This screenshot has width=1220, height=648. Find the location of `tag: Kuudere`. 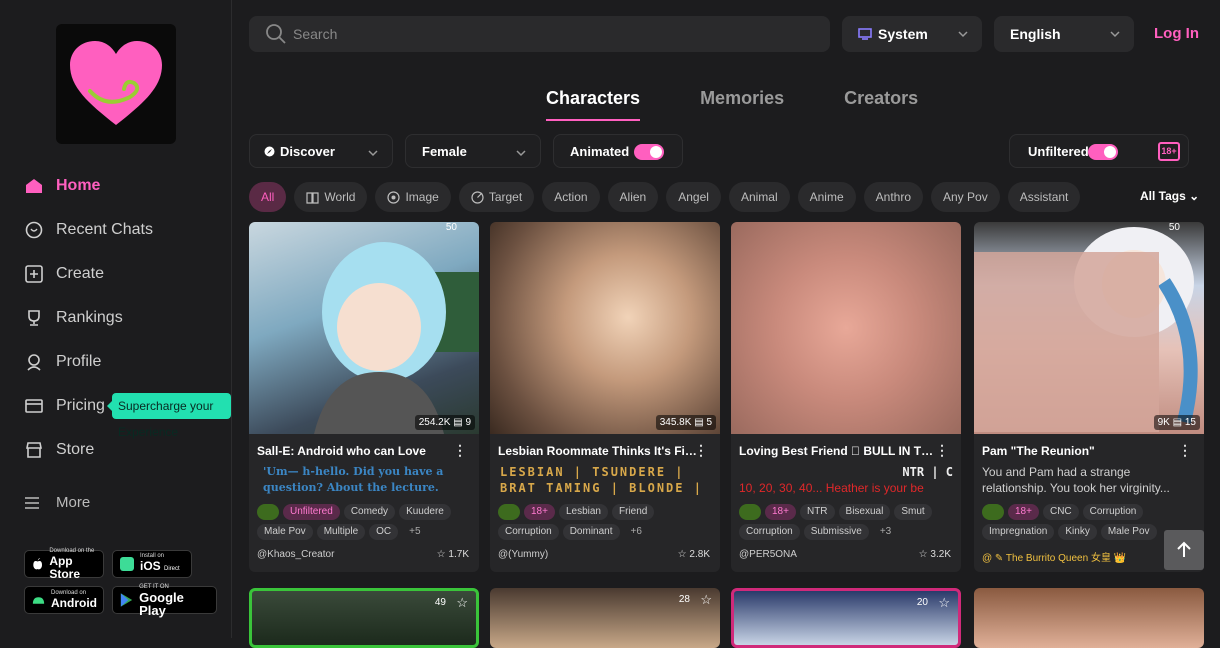

tag: Kuudere is located at coordinates (425, 512).